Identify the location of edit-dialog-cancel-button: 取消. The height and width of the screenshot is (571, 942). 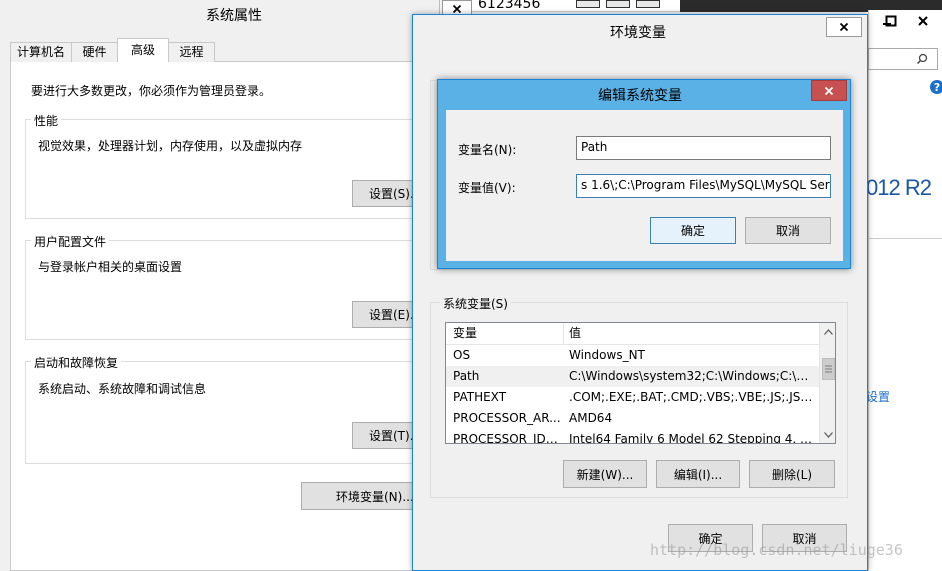
(788, 230).